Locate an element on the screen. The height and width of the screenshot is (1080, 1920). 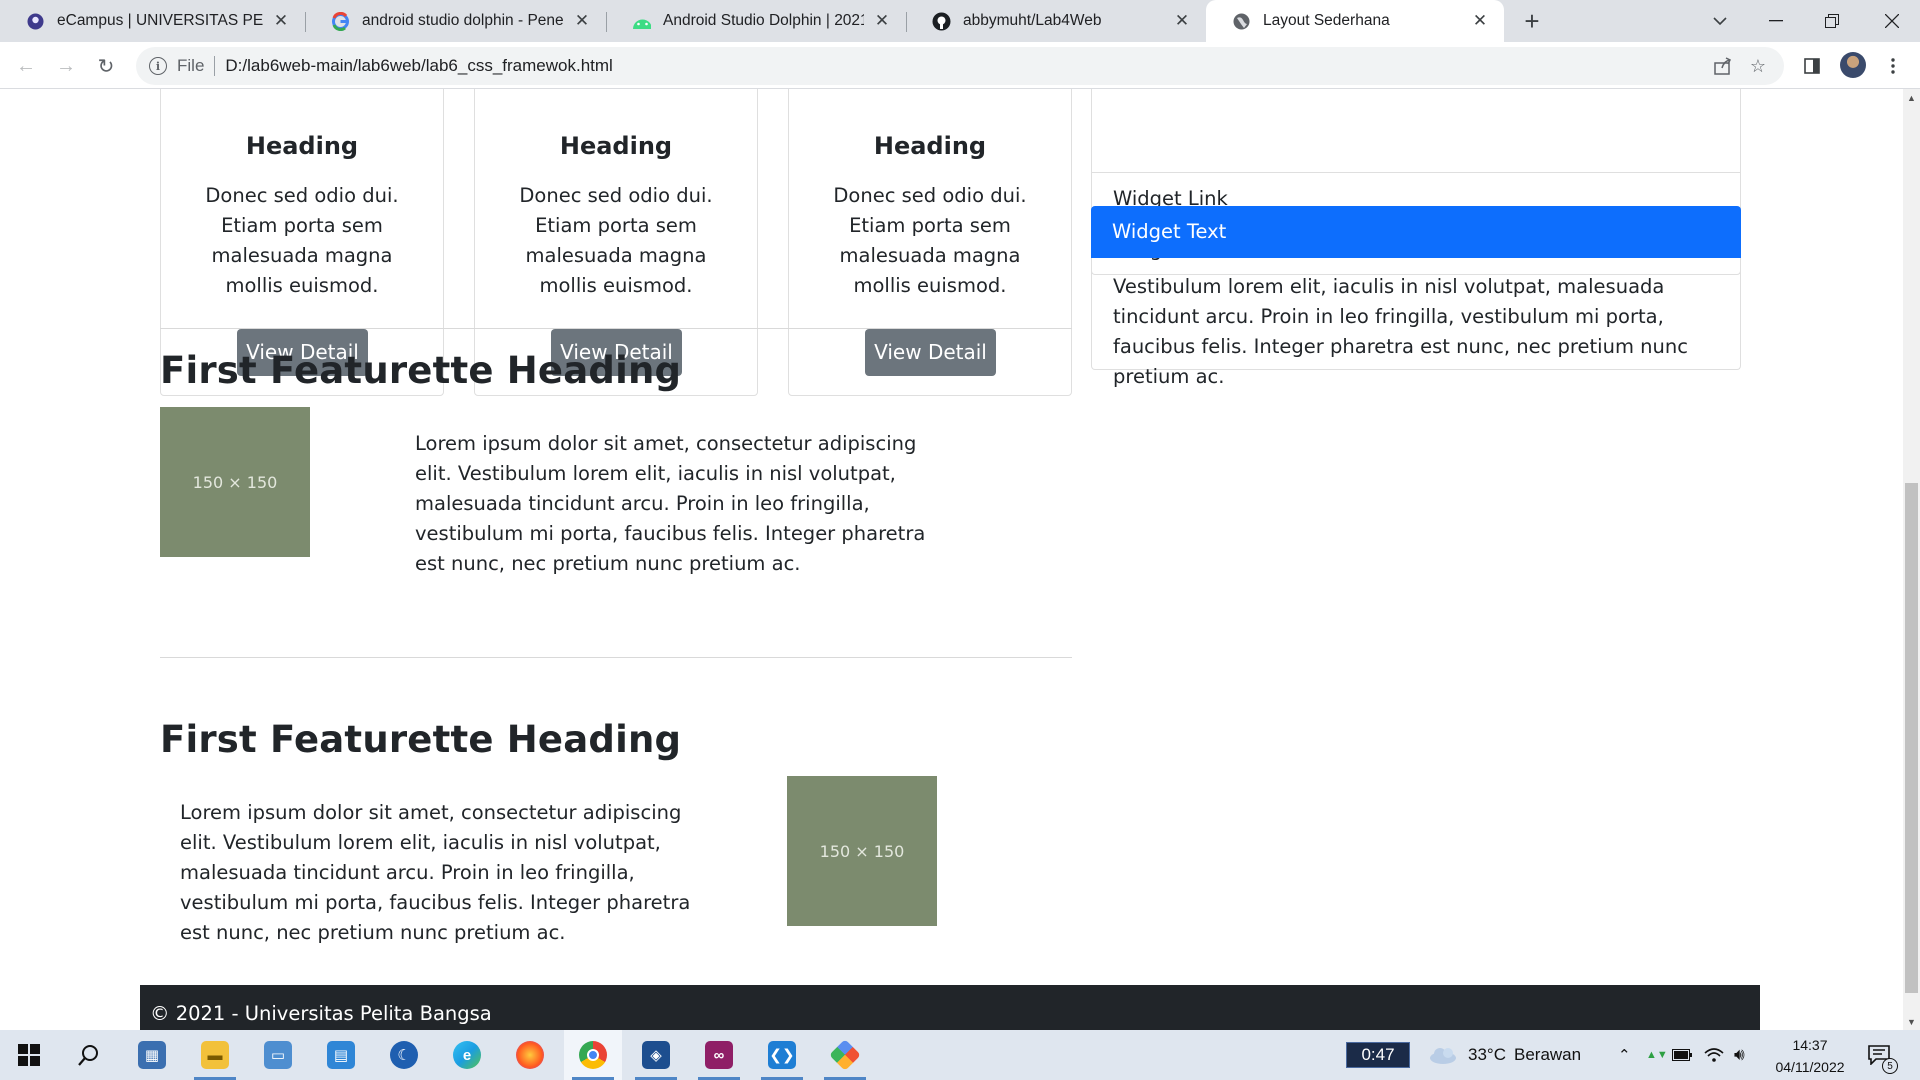
virtualbox-vm-app: ◈ is located at coordinates (656, 1055).